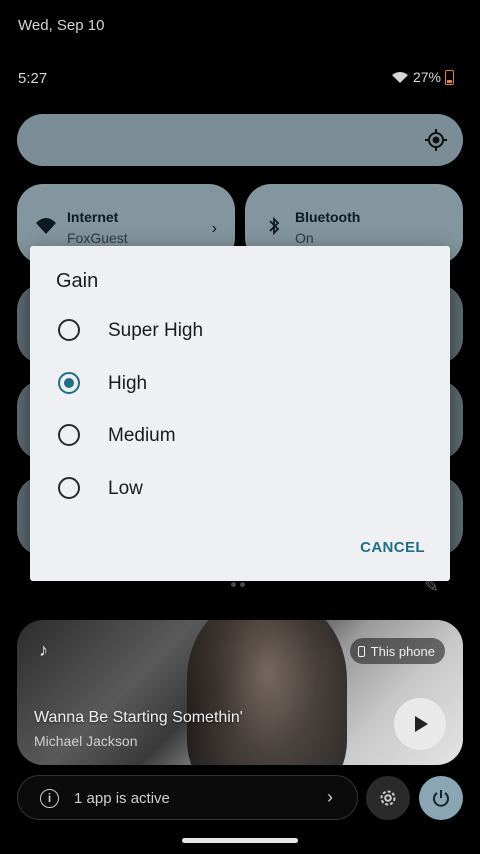 The height and width of the screenshot is (854, 480). What do you see at coordinates (240, 383) in the screenshot?
I see `option-high: High` at bounding box center [240, 383].